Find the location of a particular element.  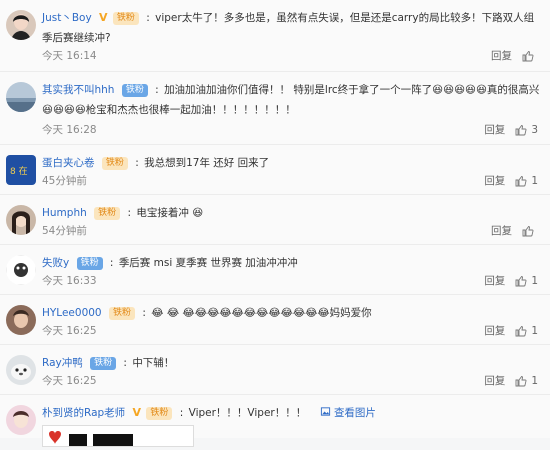

like-button: 3 is located at coordinates (526, 130).